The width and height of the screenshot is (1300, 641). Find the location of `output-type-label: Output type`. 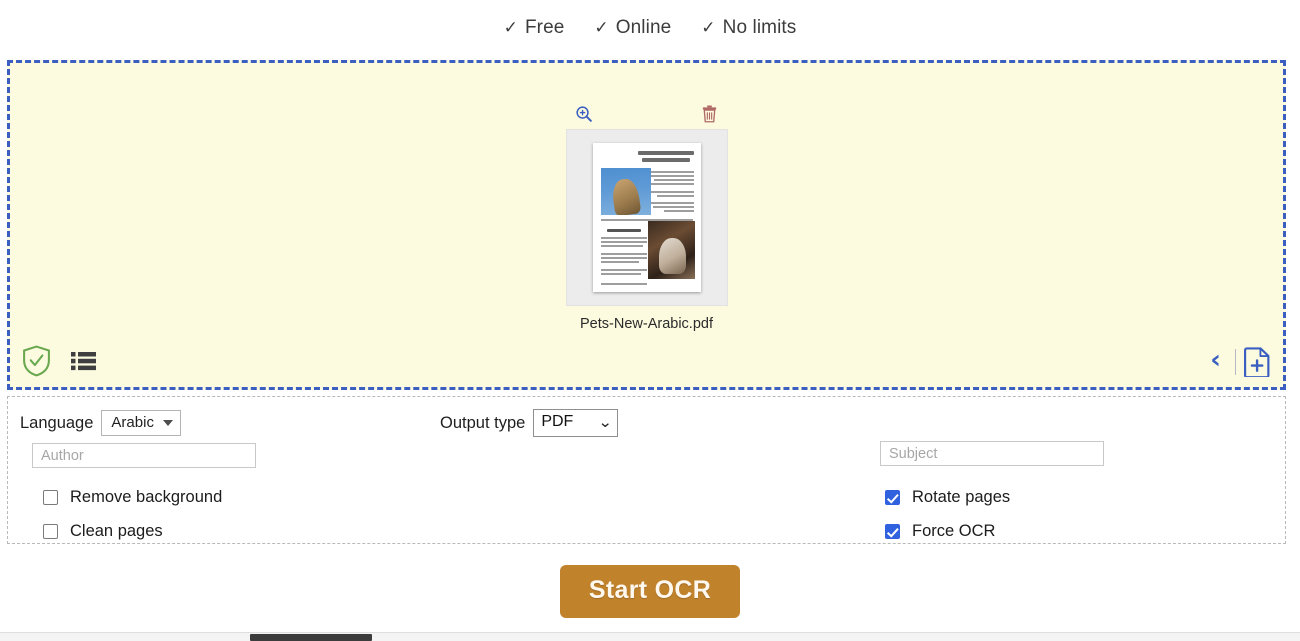

output-type-label: Output type is located at coordinates (483, 422).